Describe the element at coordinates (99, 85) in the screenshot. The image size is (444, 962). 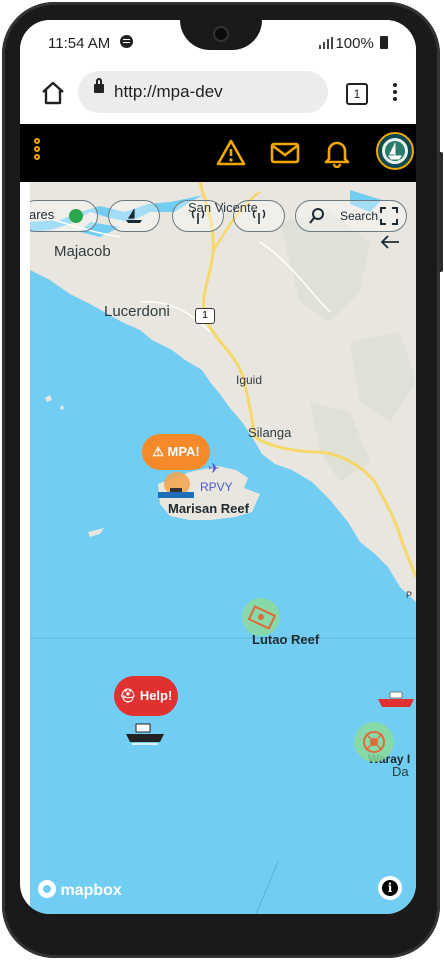
I see `lock-icon` at that location.